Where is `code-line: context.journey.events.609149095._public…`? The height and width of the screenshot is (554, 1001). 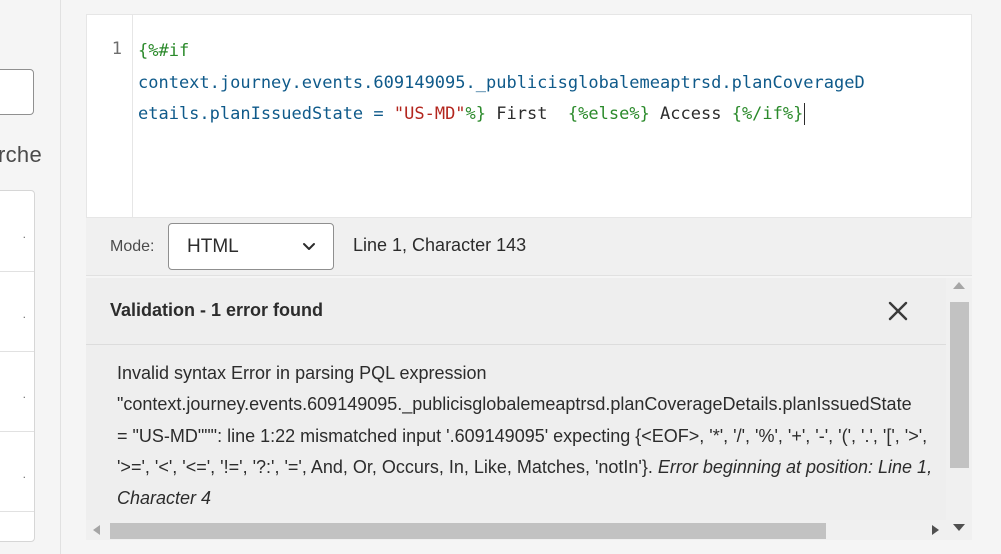 code-line: context.journey.events.609149095._public… is located at coordinates (553, 84).